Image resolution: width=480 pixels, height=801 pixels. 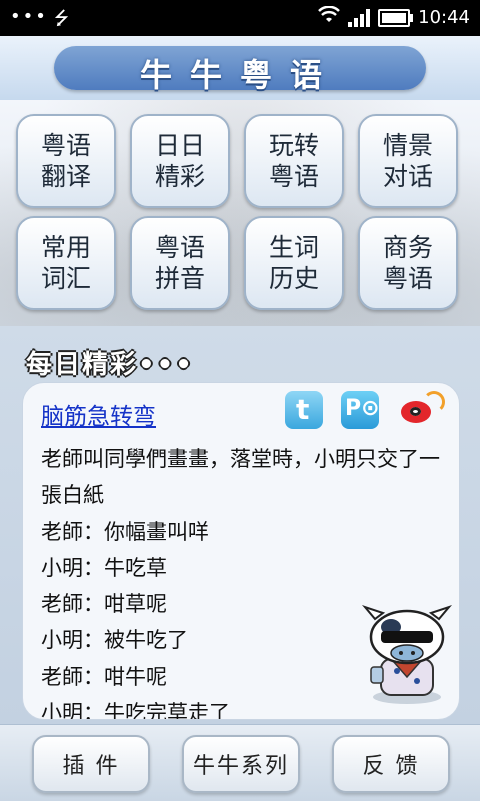 What do you see at coordinates (359, 17) in the screenshot?
I see `signal-icon` at bounding box center [359, 17].